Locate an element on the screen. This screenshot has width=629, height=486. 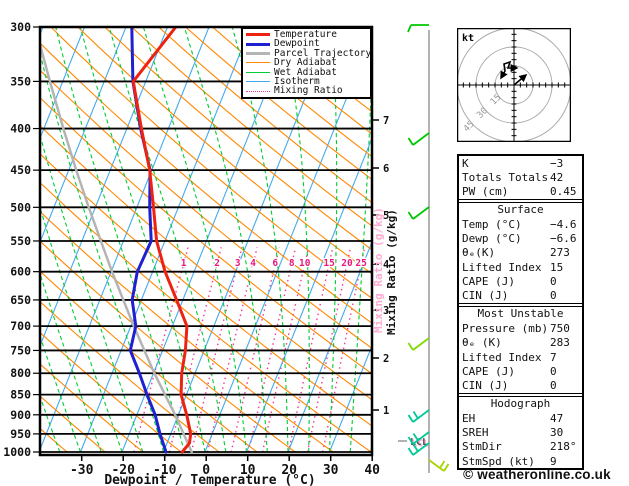
table-row: Totals Totals 42 is located at coordinates (520, 177).